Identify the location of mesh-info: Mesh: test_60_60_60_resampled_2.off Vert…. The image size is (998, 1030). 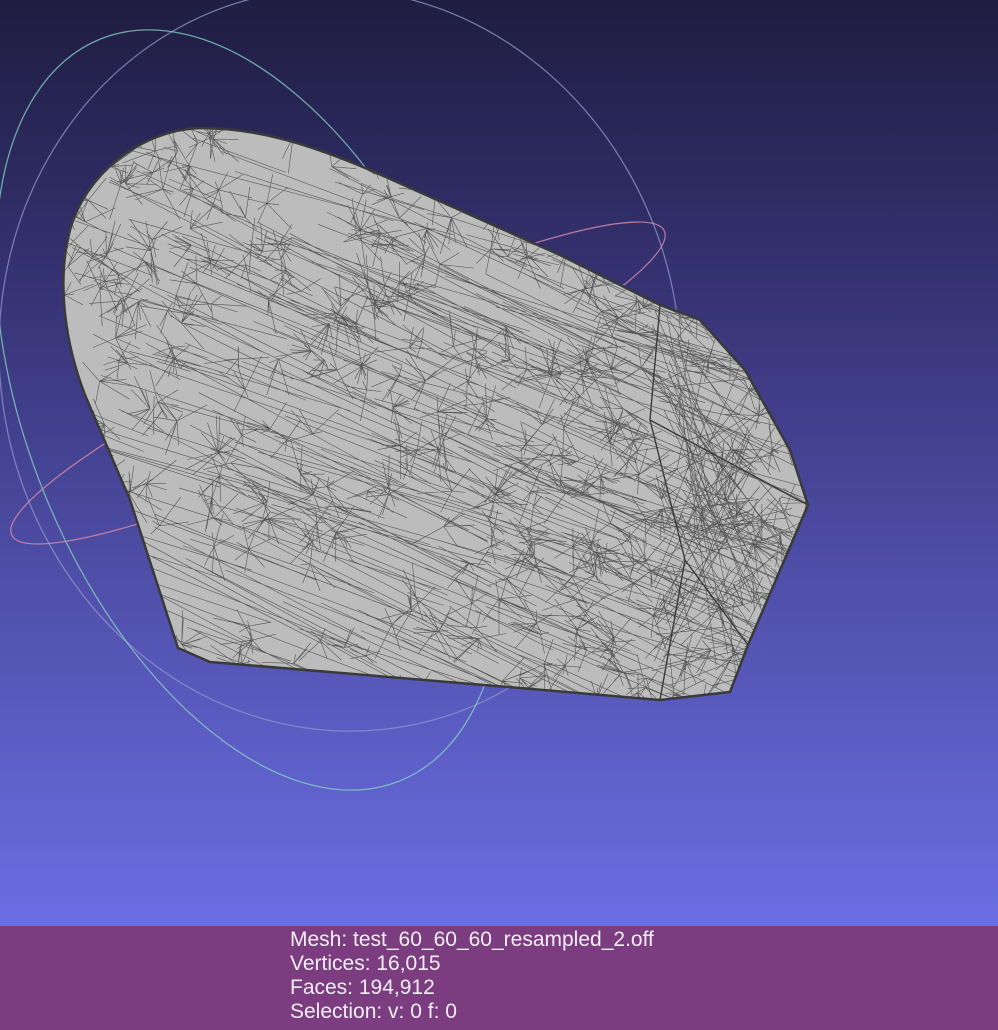
(472, 976).